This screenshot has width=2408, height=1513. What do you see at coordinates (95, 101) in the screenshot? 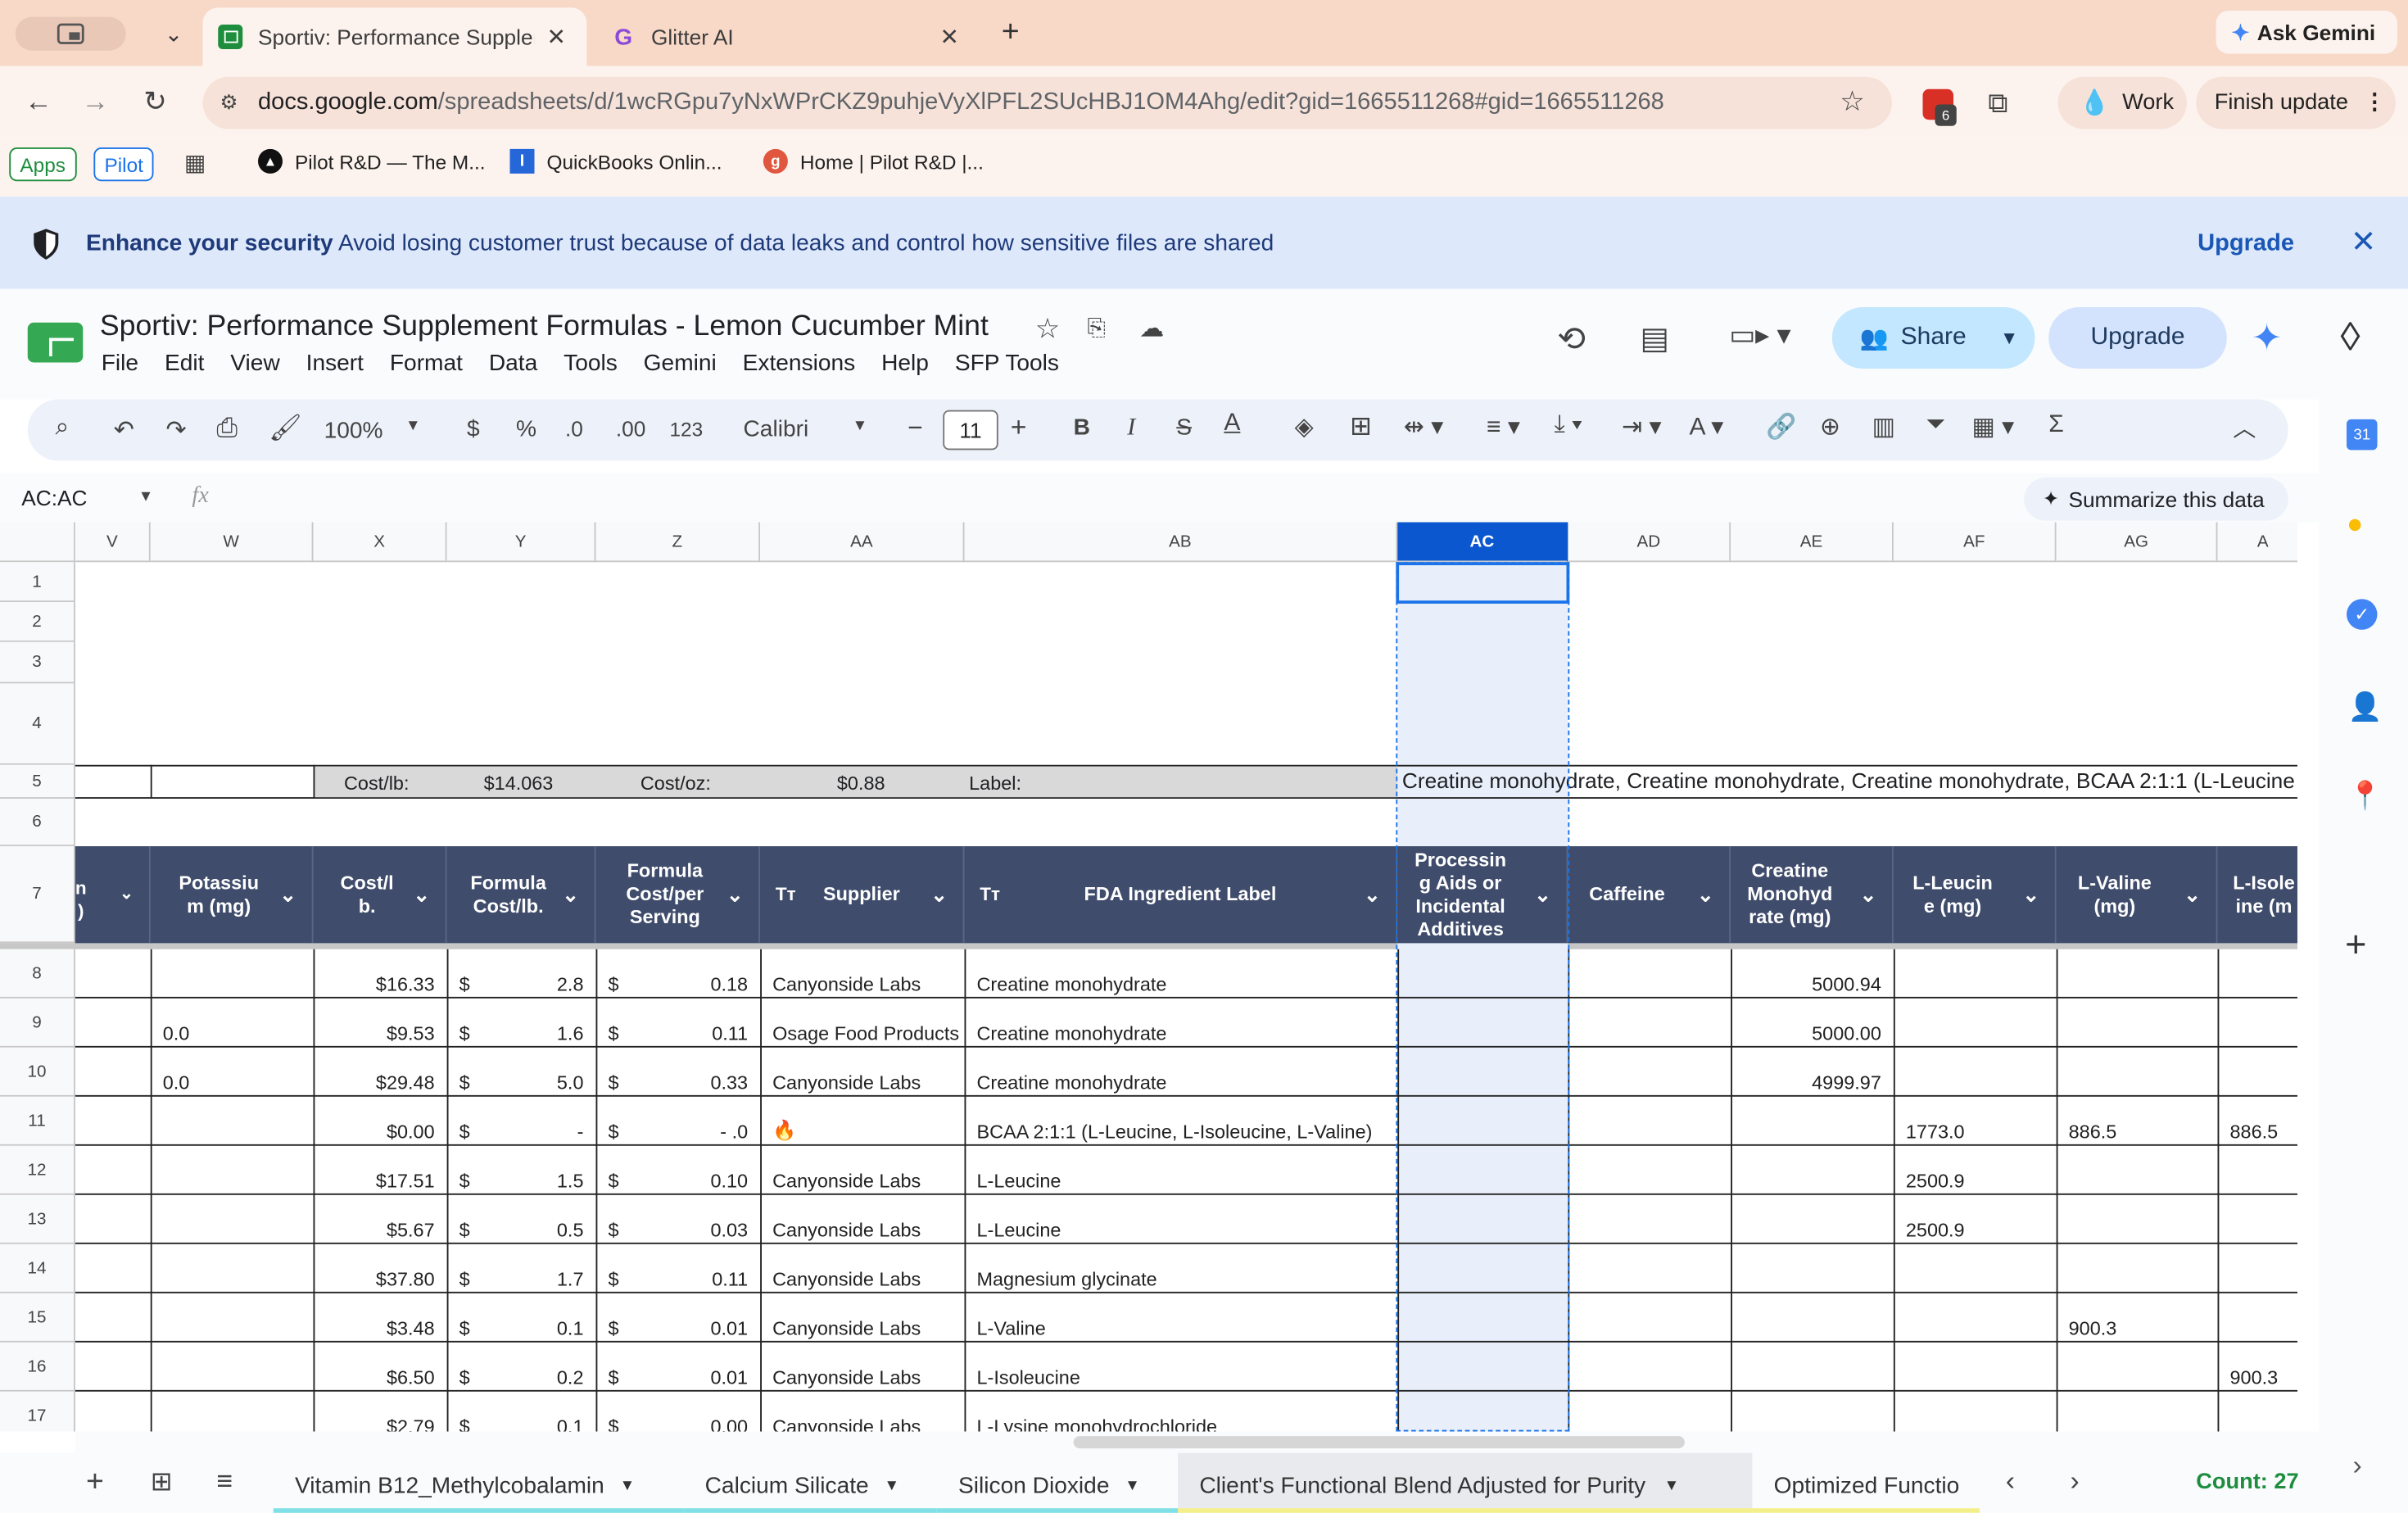
I see `forward-arrow-icon: →` at bounding box center [95, 101].